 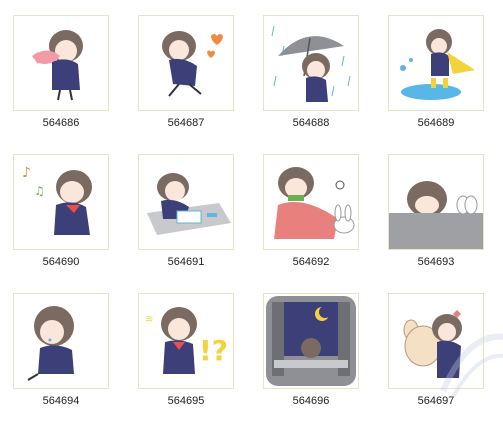 I want to click on sticker-tile: ♪ ♫ 564690, so click(x=61, y=211).